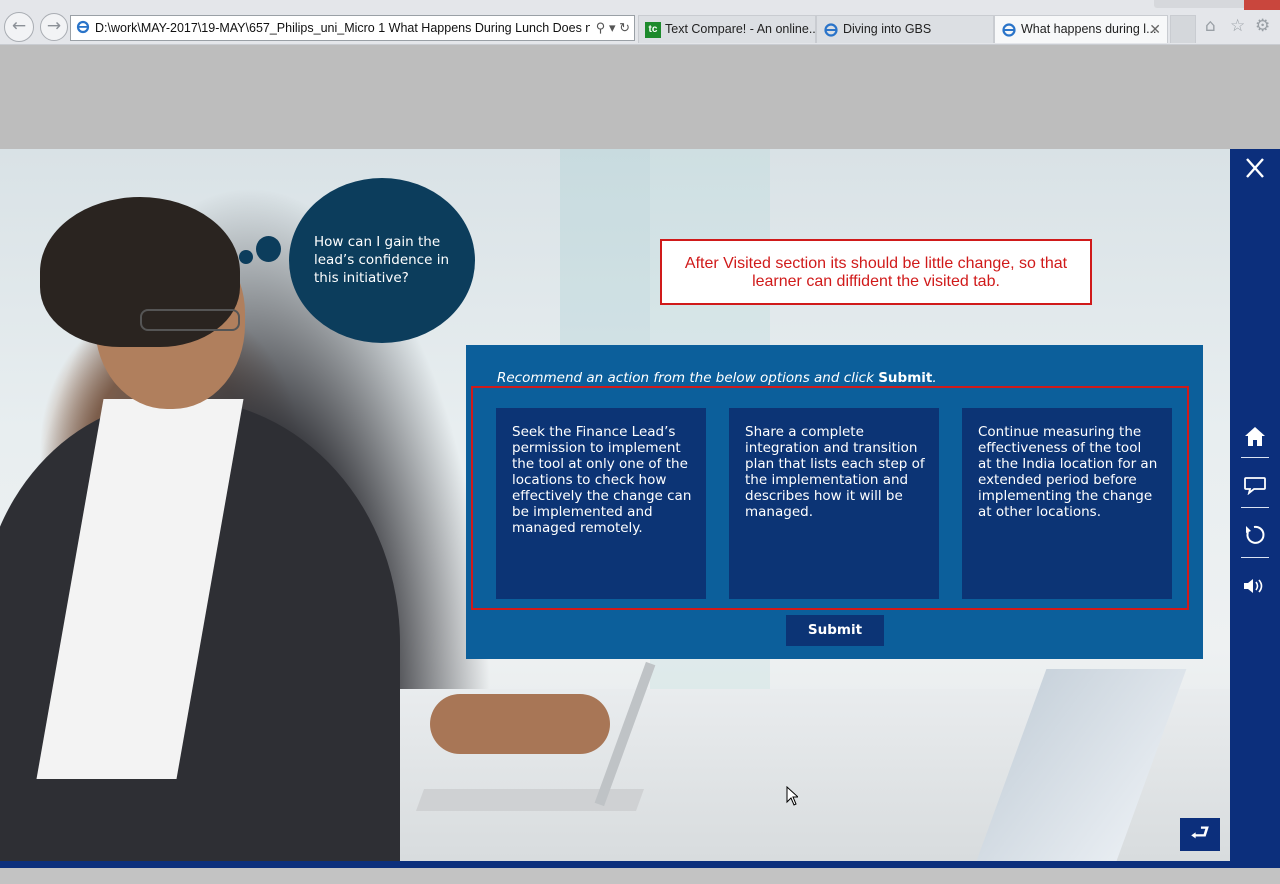 Image resolution: width=1280 pixels, height=884 pixels. Describe the element at coordinates (1200, 834) in the screenshot. I see `back-return-icon: ⮐` at that location.